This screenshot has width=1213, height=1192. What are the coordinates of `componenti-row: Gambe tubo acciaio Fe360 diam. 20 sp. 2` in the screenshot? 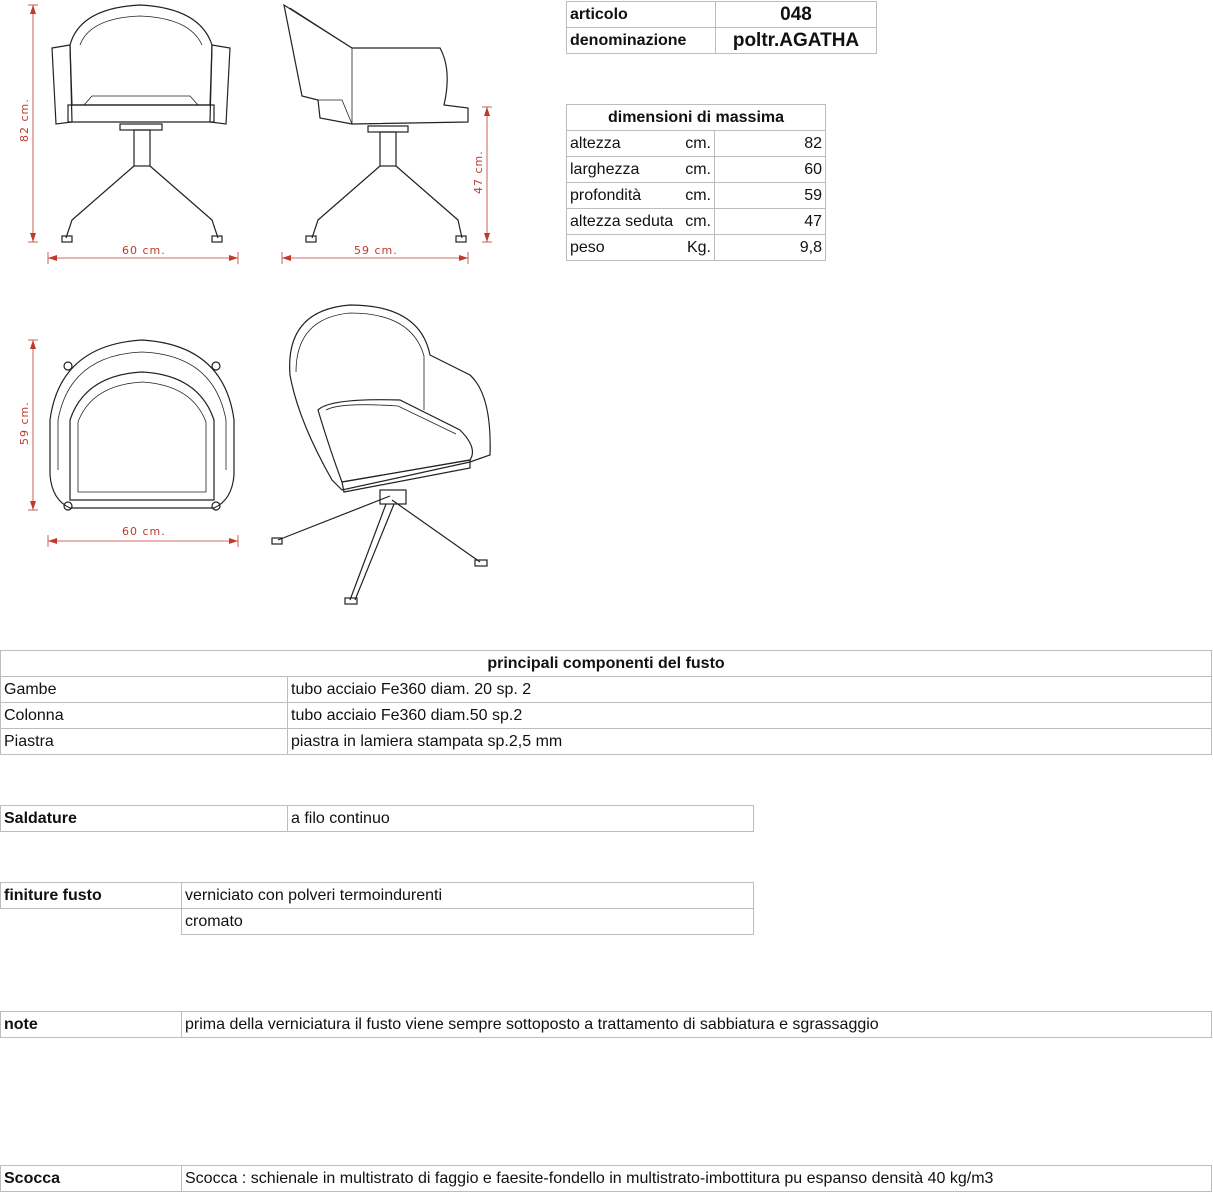 It's located at (606, 689).